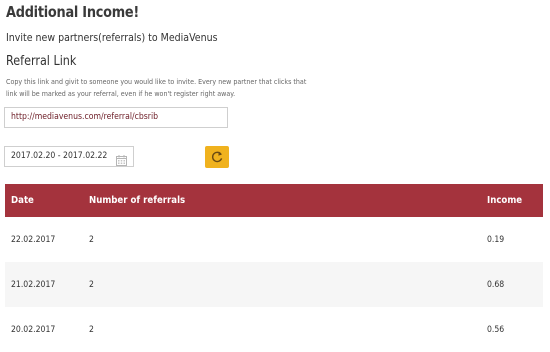 The image size is (550, 352). I want to click on refresh-button, so click(217, 157).